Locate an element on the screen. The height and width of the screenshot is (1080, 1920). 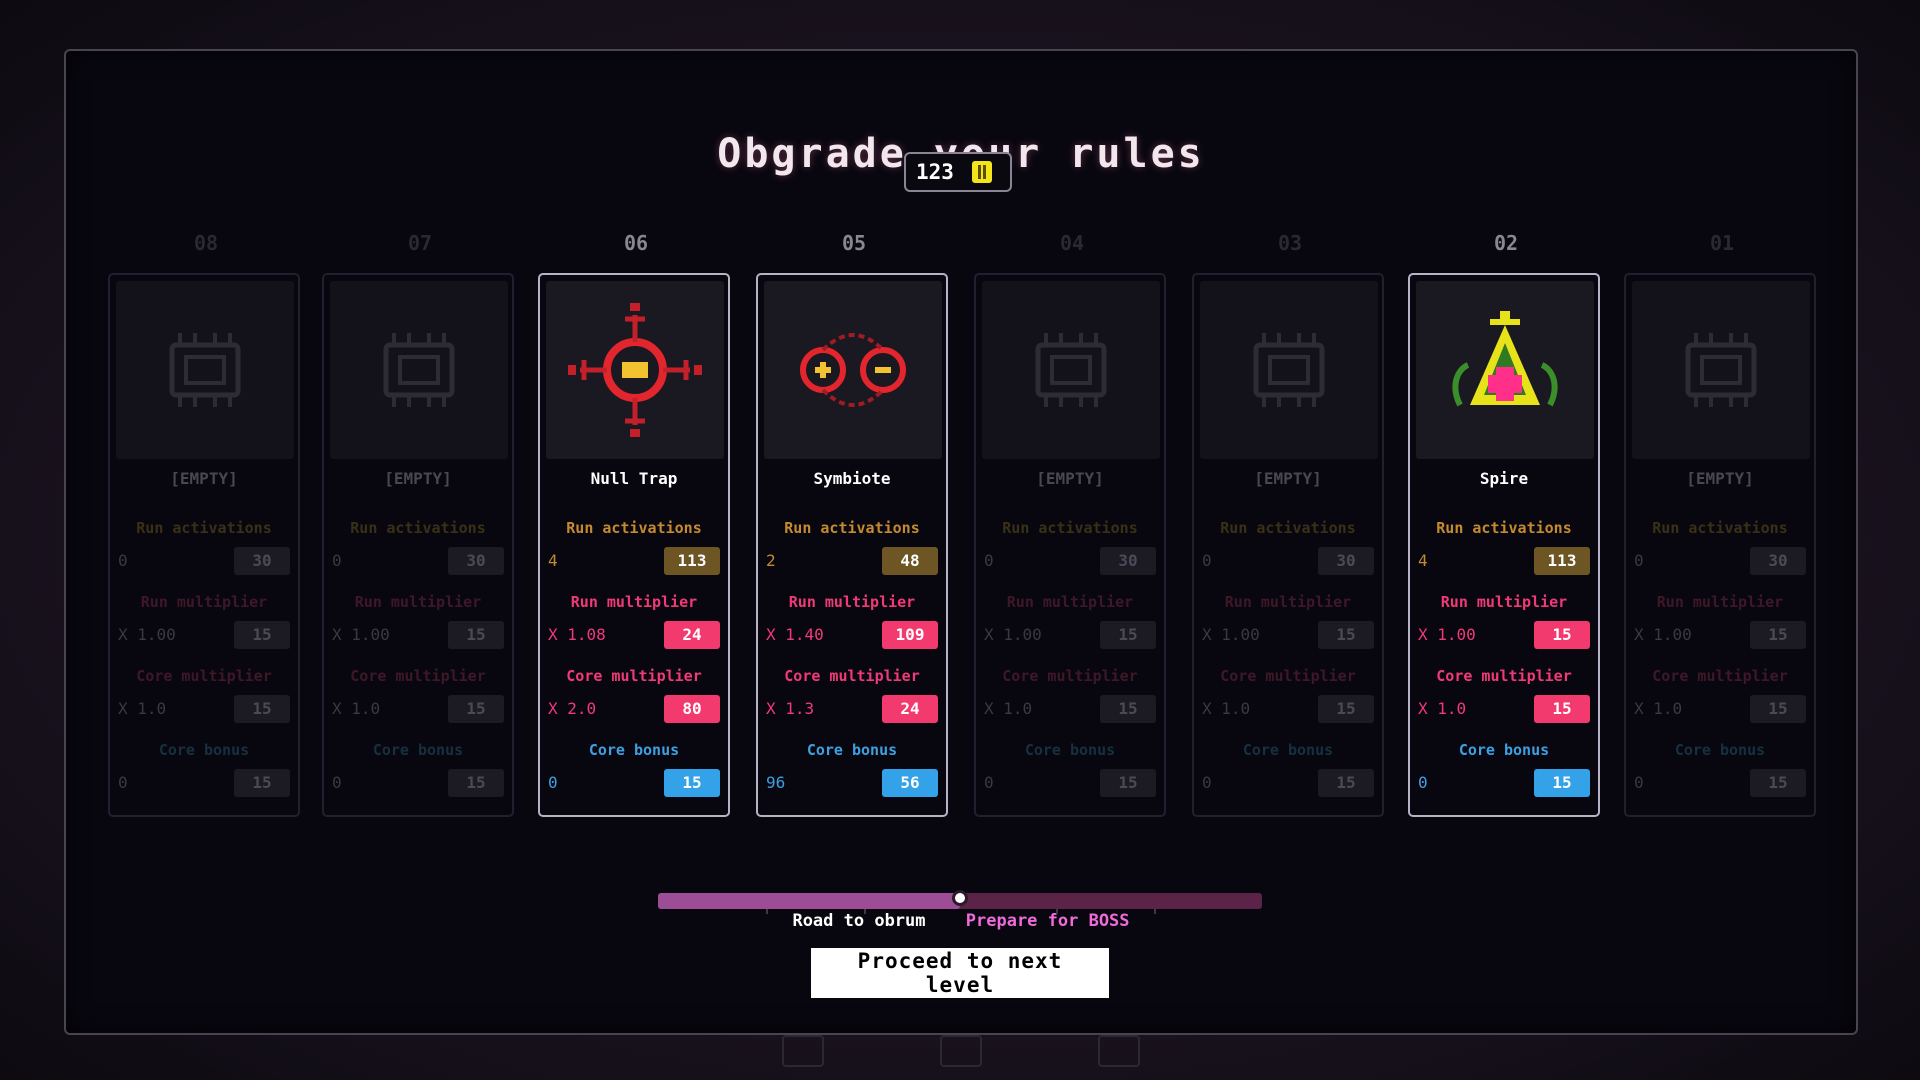
run-activations-upgrade-button: 48 is located at coordinates (910, 561).